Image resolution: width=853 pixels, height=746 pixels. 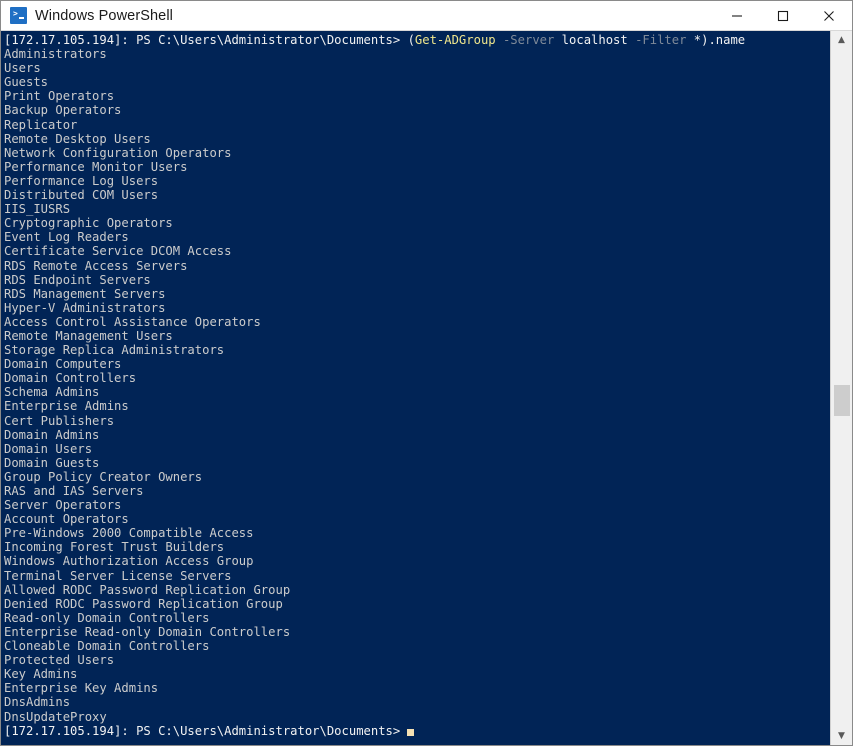 I want to click on output-line: RDS Remote Access Servers, so click(x=417, y=266).